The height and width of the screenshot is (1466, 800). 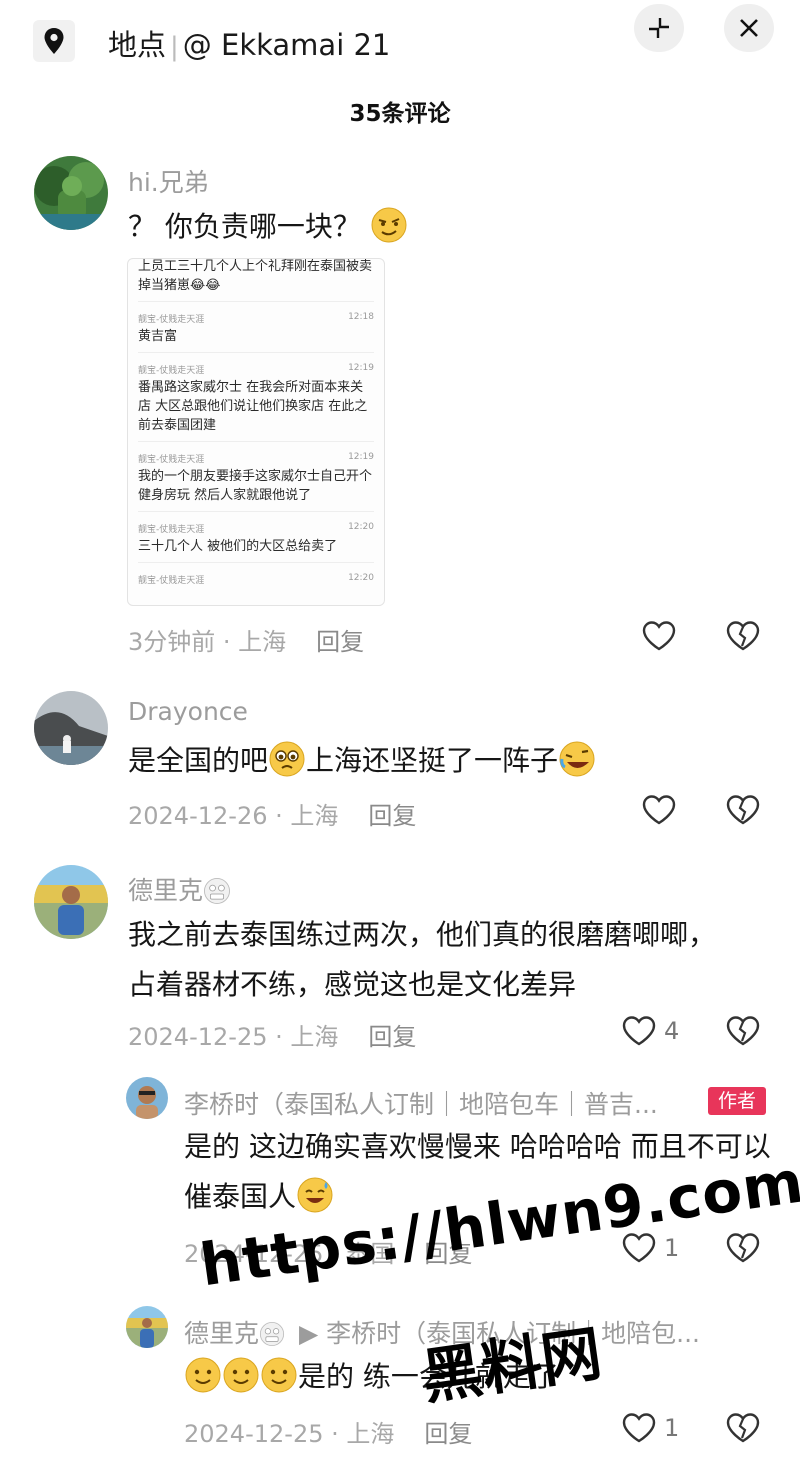 I want to click on reply-meta: 2024-12-25 · 上海 回复, so click(x=328, y=1434).